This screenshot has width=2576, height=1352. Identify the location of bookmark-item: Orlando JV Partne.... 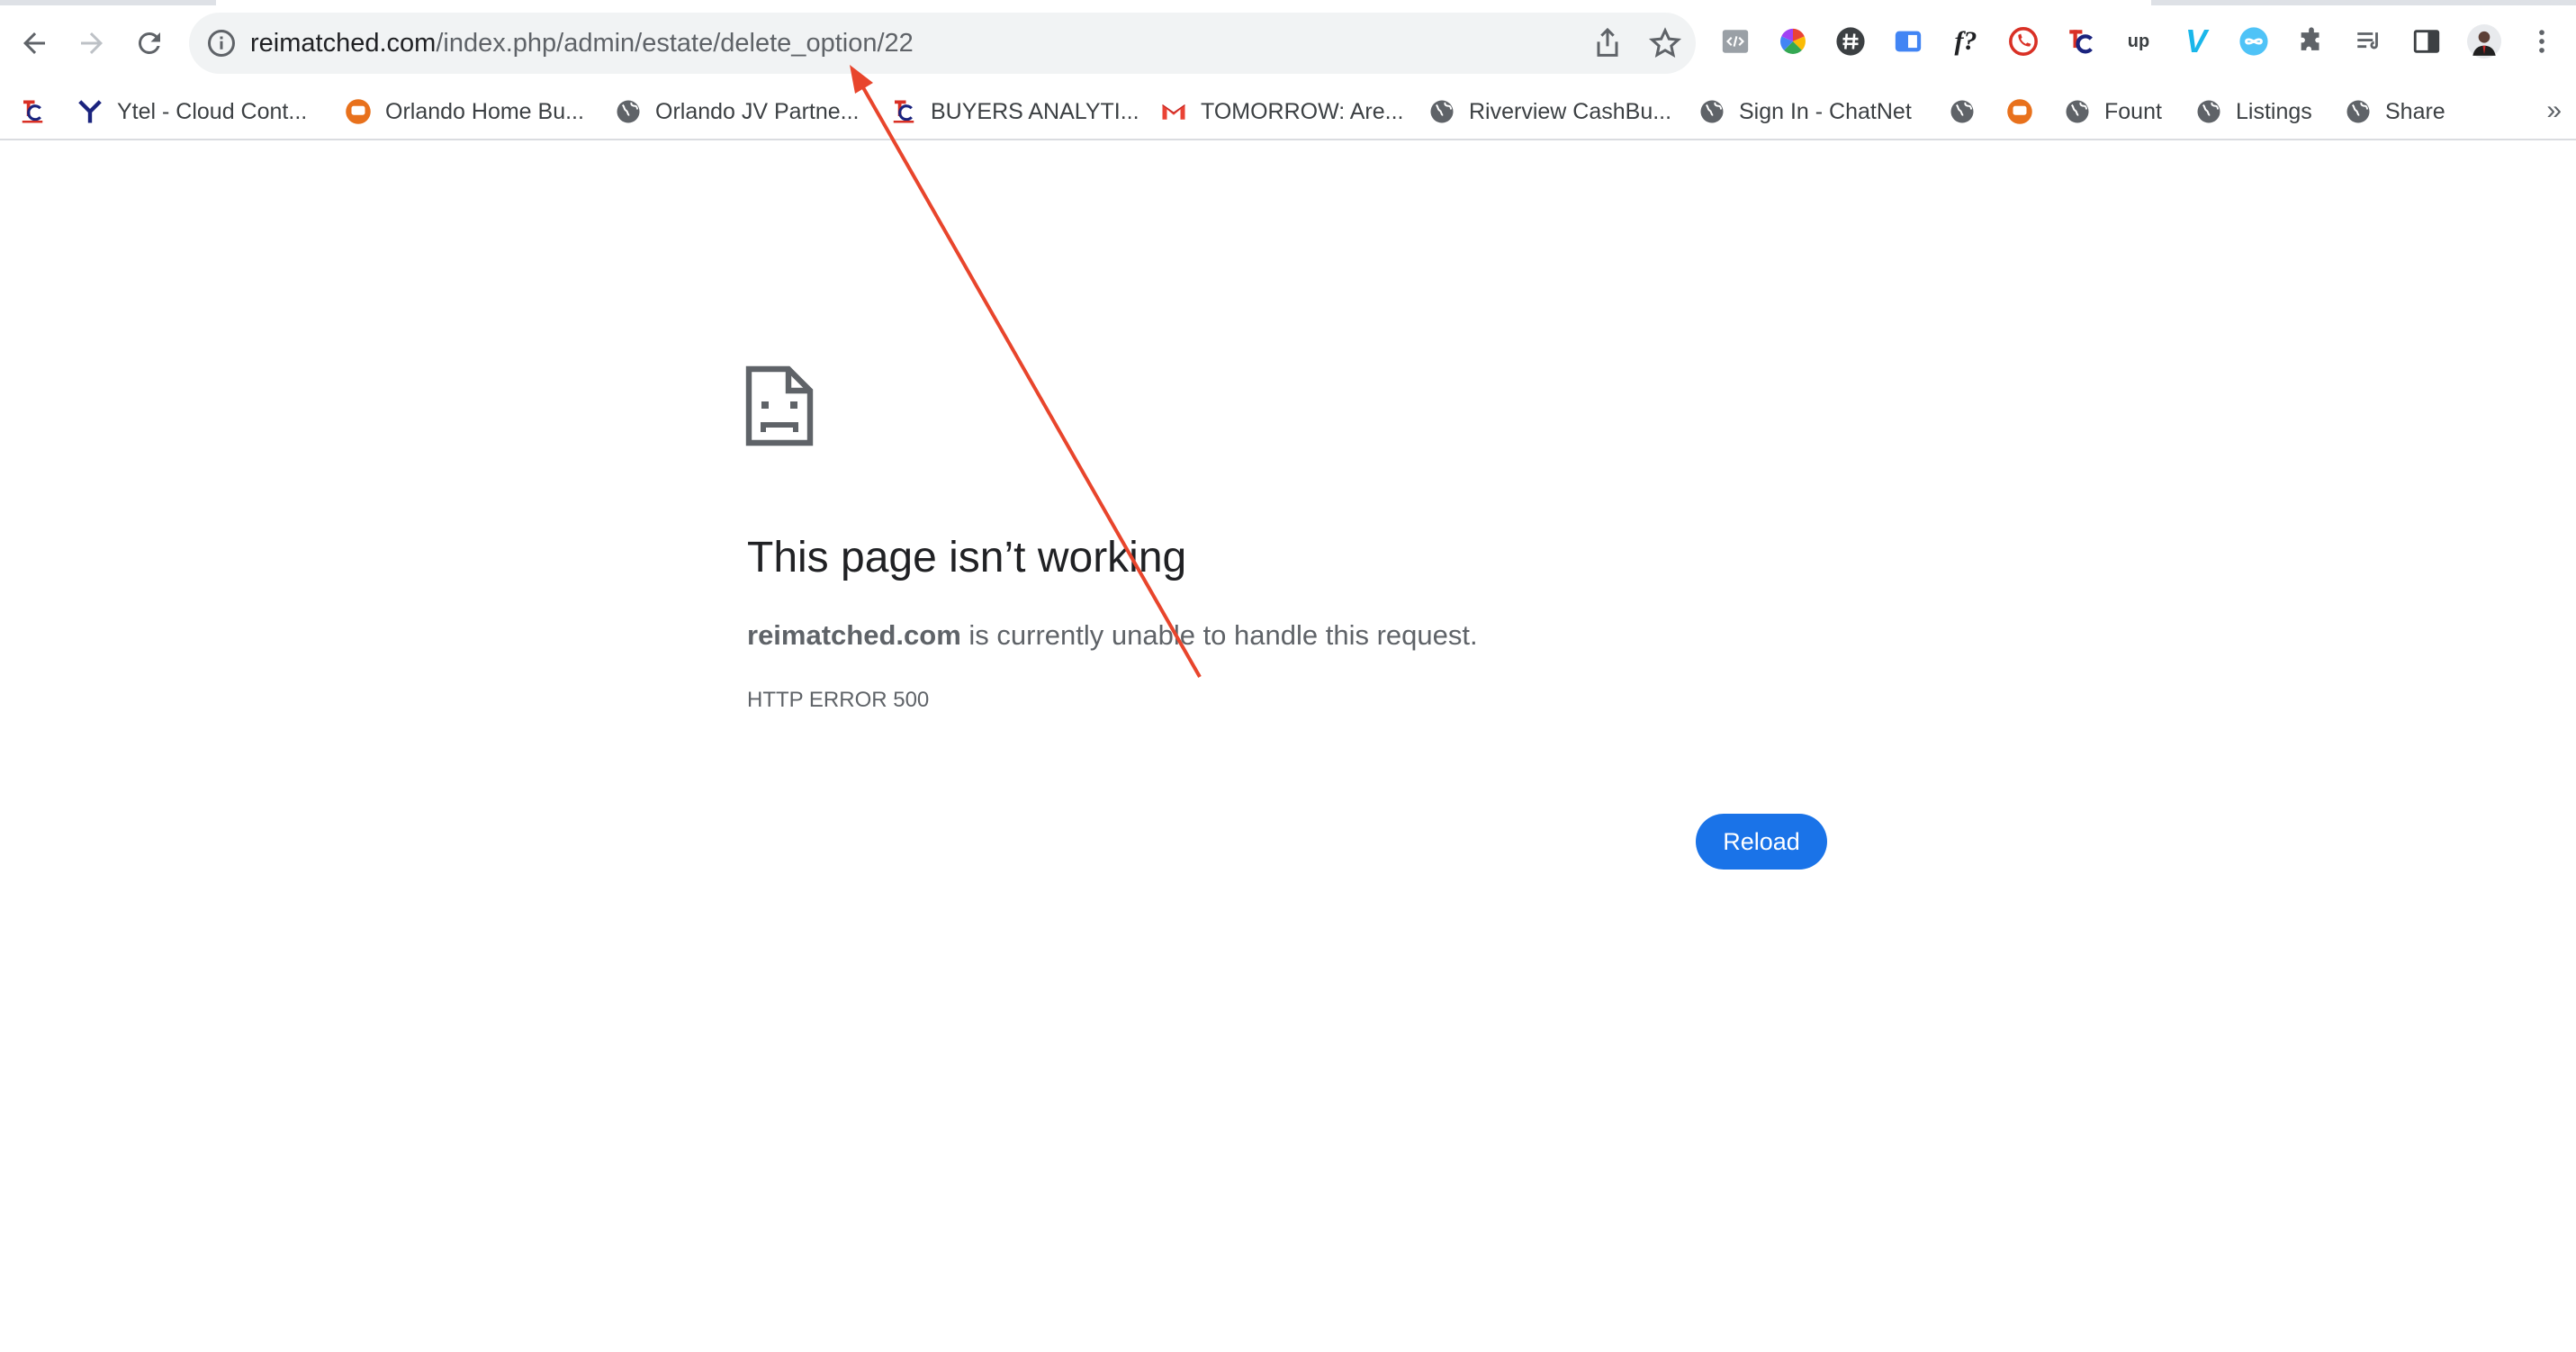
(737, 111).